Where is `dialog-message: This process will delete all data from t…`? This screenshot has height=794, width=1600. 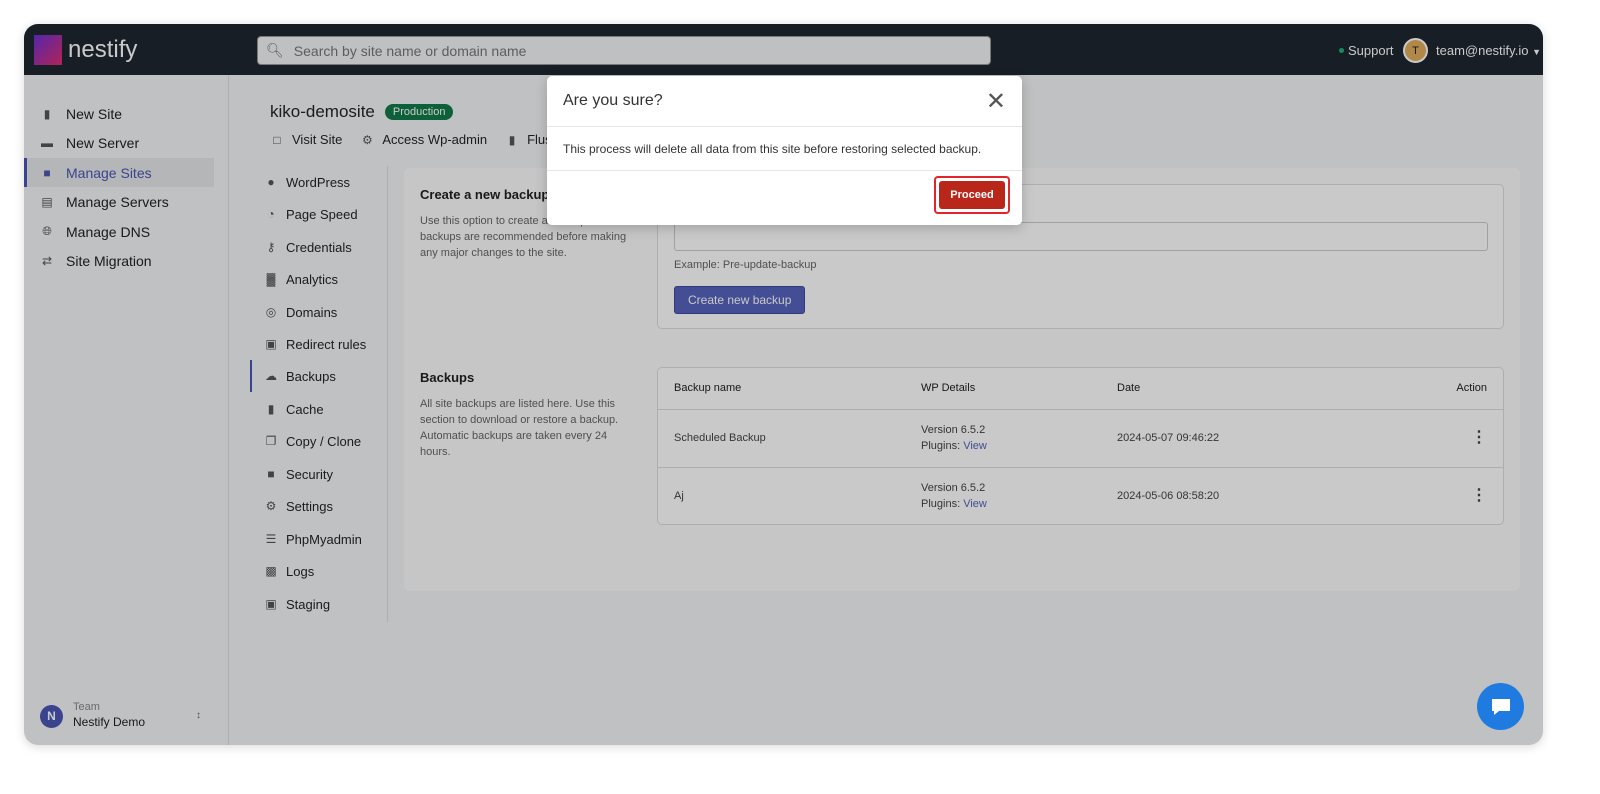 dialog-message: This process will delete all data from t… is located at coordinates (784, 149).